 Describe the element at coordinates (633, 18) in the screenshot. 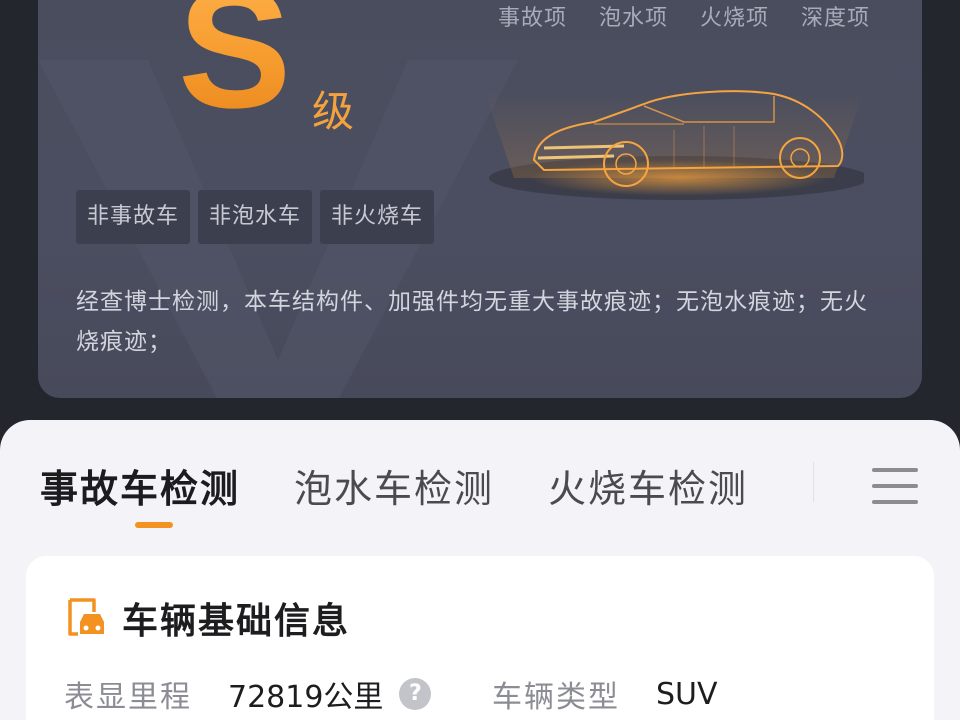

I see `check-item-flood: 泡水项` at that location.